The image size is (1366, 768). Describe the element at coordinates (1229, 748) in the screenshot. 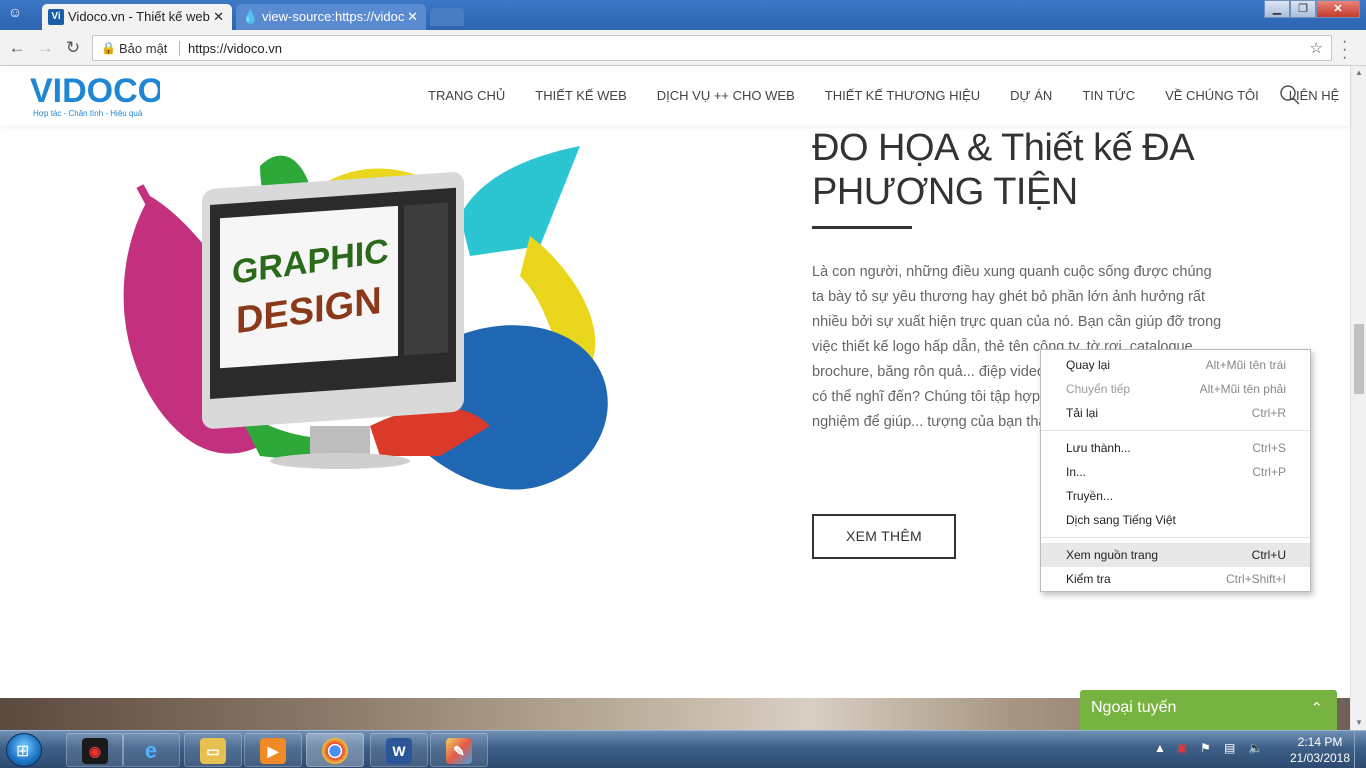

I see `display-icon: ▤` at that location.